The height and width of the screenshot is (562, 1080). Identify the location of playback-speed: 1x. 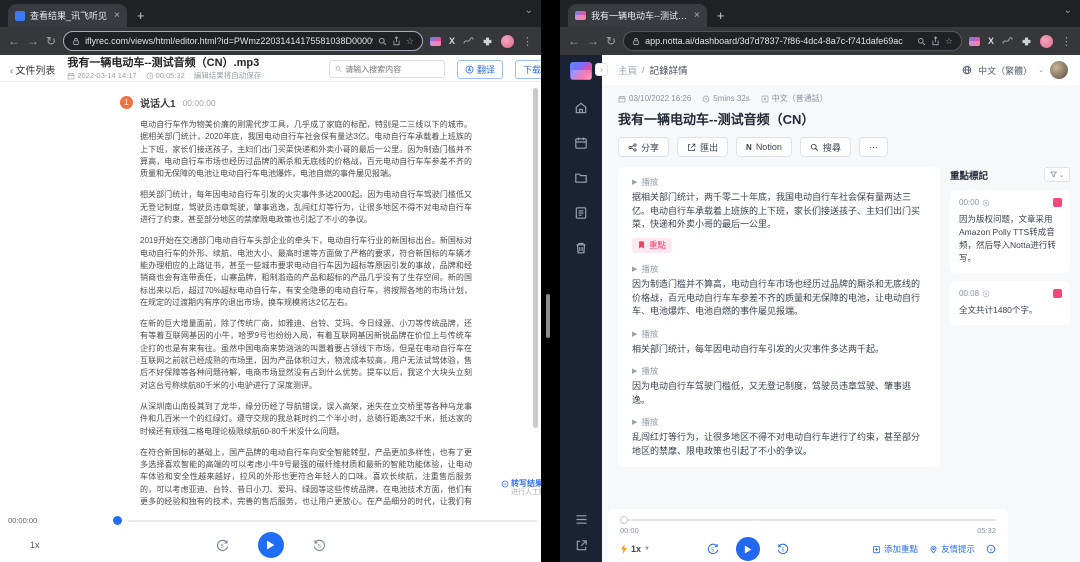
(35, 545).